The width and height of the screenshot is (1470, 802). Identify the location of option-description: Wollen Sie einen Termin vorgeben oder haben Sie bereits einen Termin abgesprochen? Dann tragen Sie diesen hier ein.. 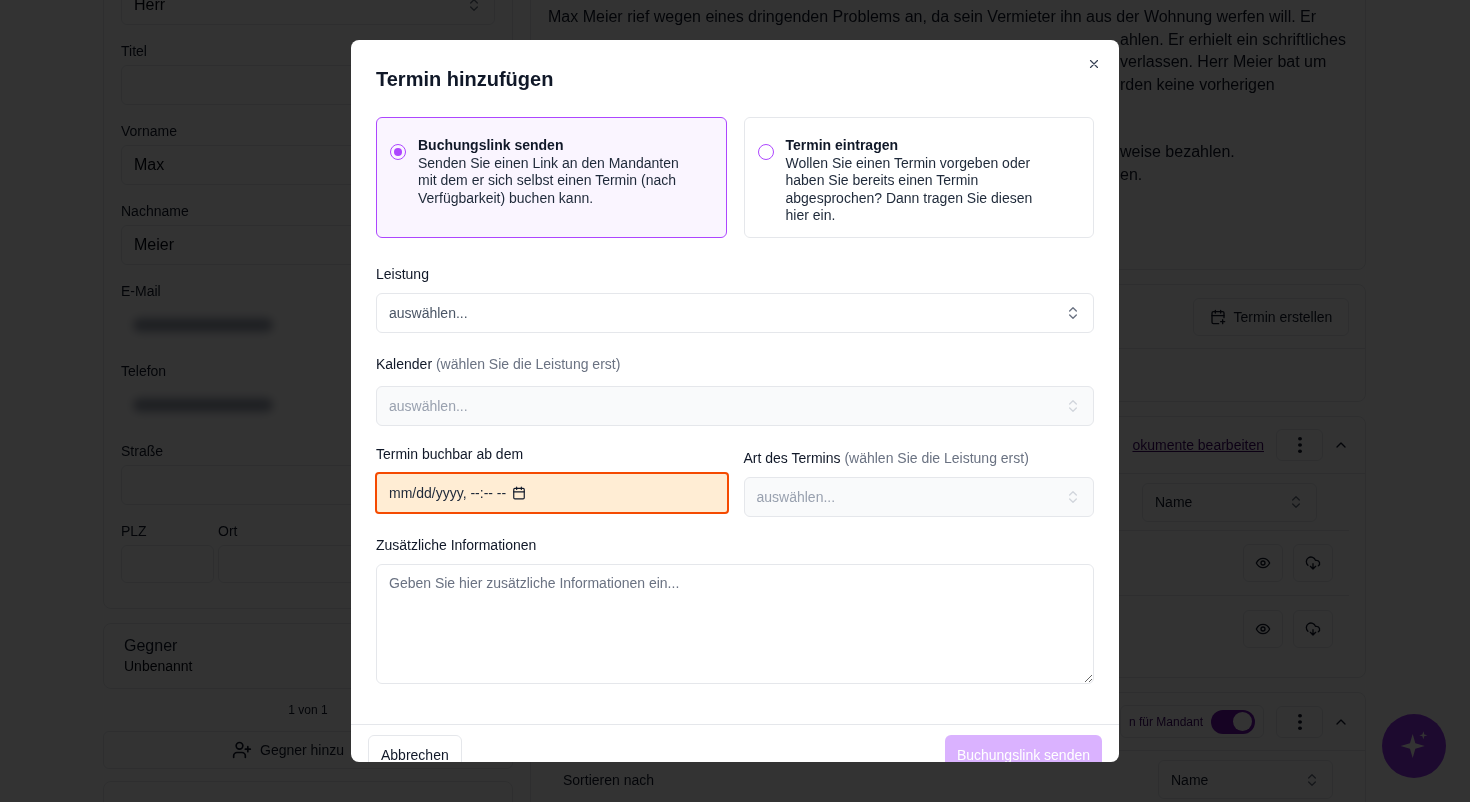
(909, 189).